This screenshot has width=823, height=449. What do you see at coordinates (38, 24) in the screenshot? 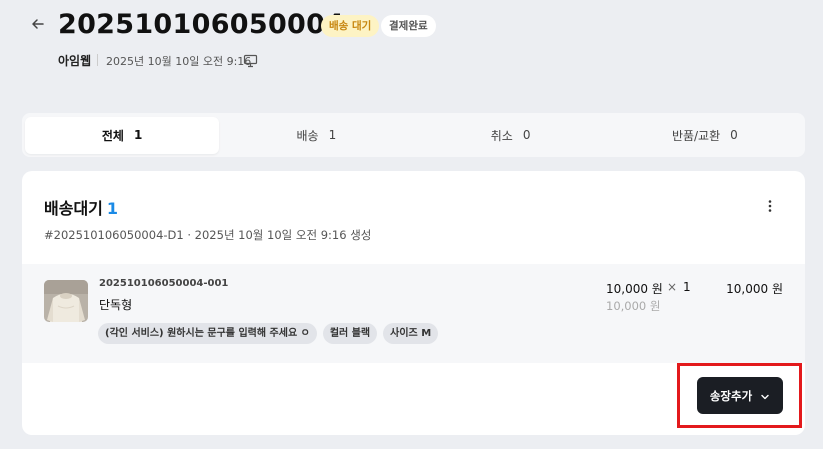
I see `back-arrow-icon` at bounding box center [38, 24].